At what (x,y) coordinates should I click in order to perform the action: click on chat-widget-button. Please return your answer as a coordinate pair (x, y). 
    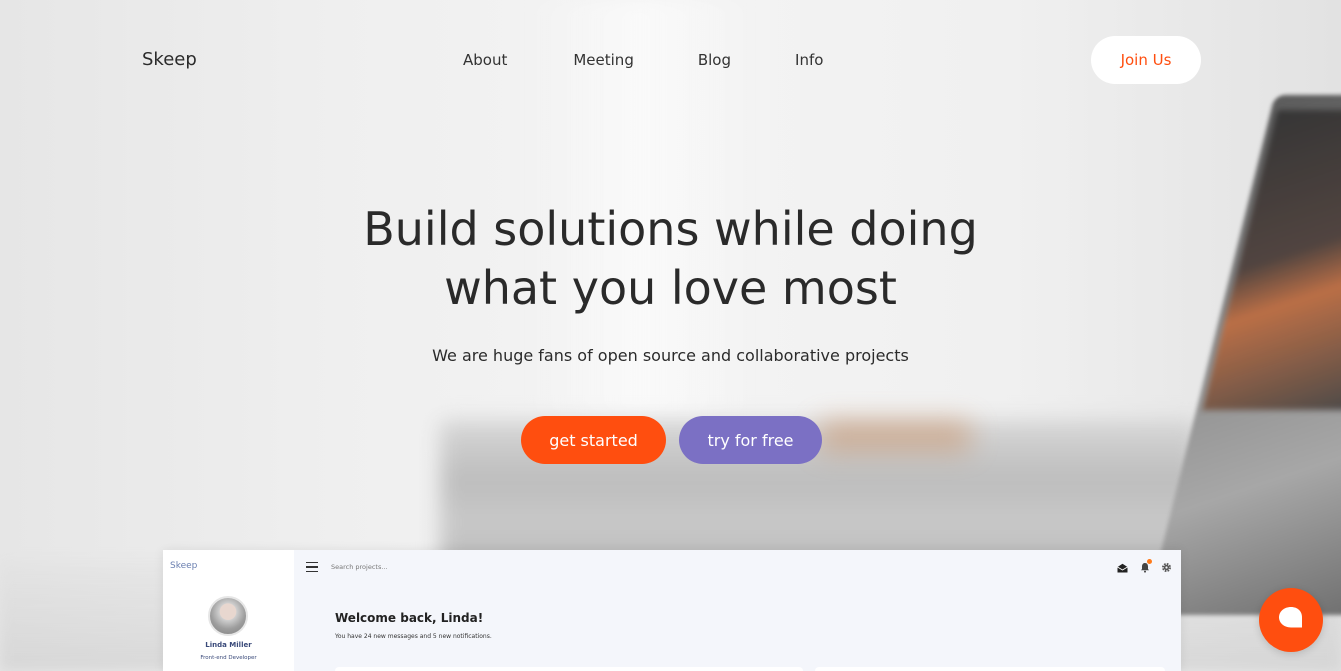
    Looking at the image, I should click on (1291, 620).